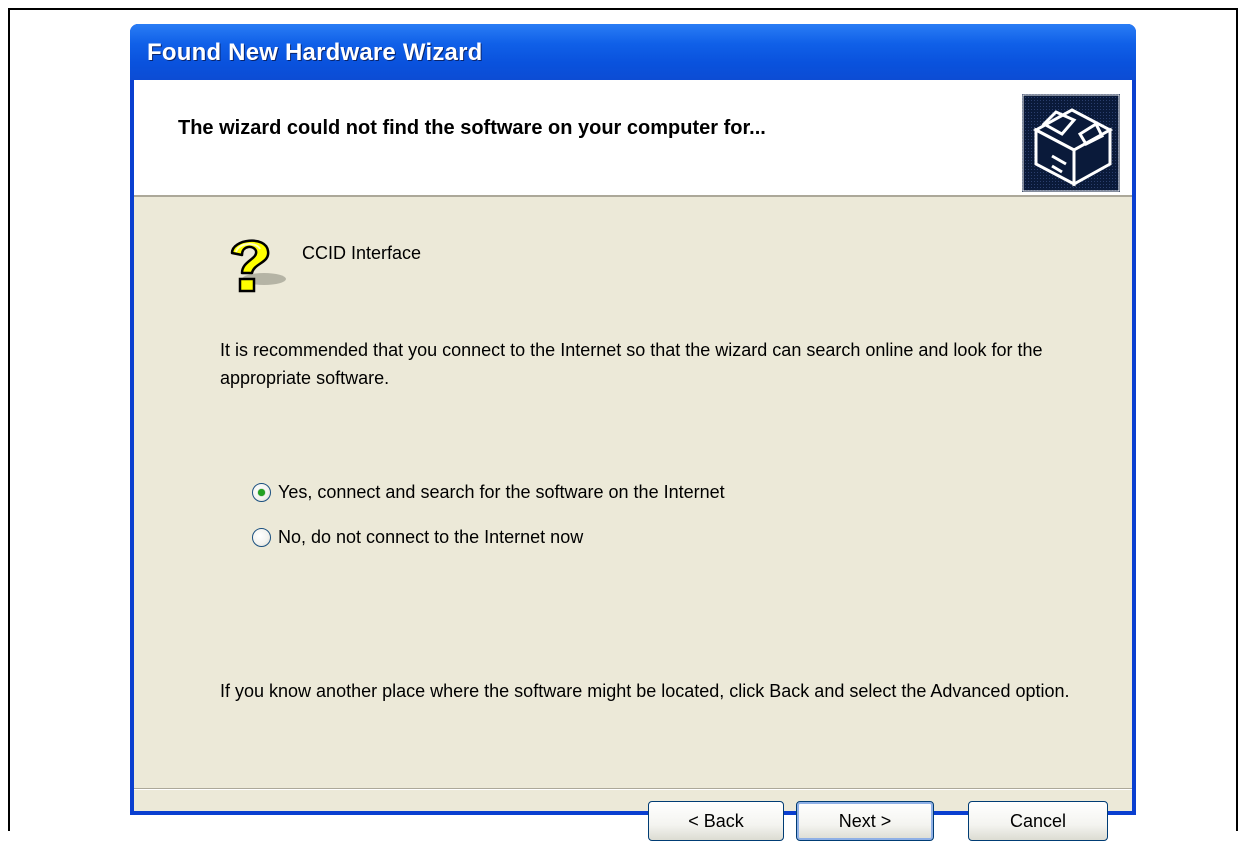  Describe the element at coordinates (315, 52) in the screenshot. I see `window-title: Found New Hardware Wizard` at that location.